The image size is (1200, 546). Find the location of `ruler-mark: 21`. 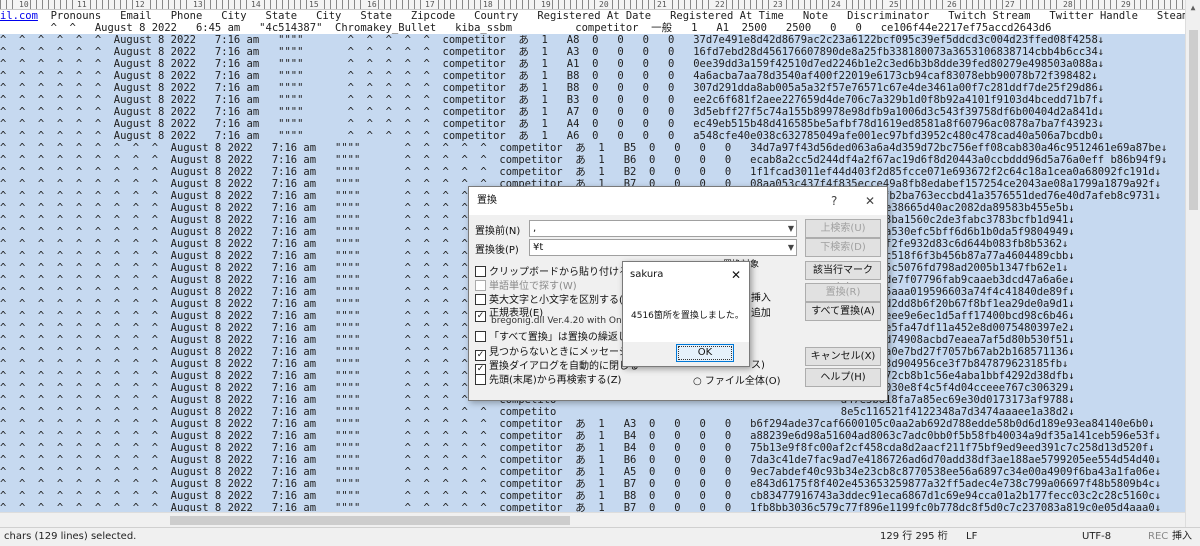

ruler-mark: 21 is located at coordinates (662, 4).